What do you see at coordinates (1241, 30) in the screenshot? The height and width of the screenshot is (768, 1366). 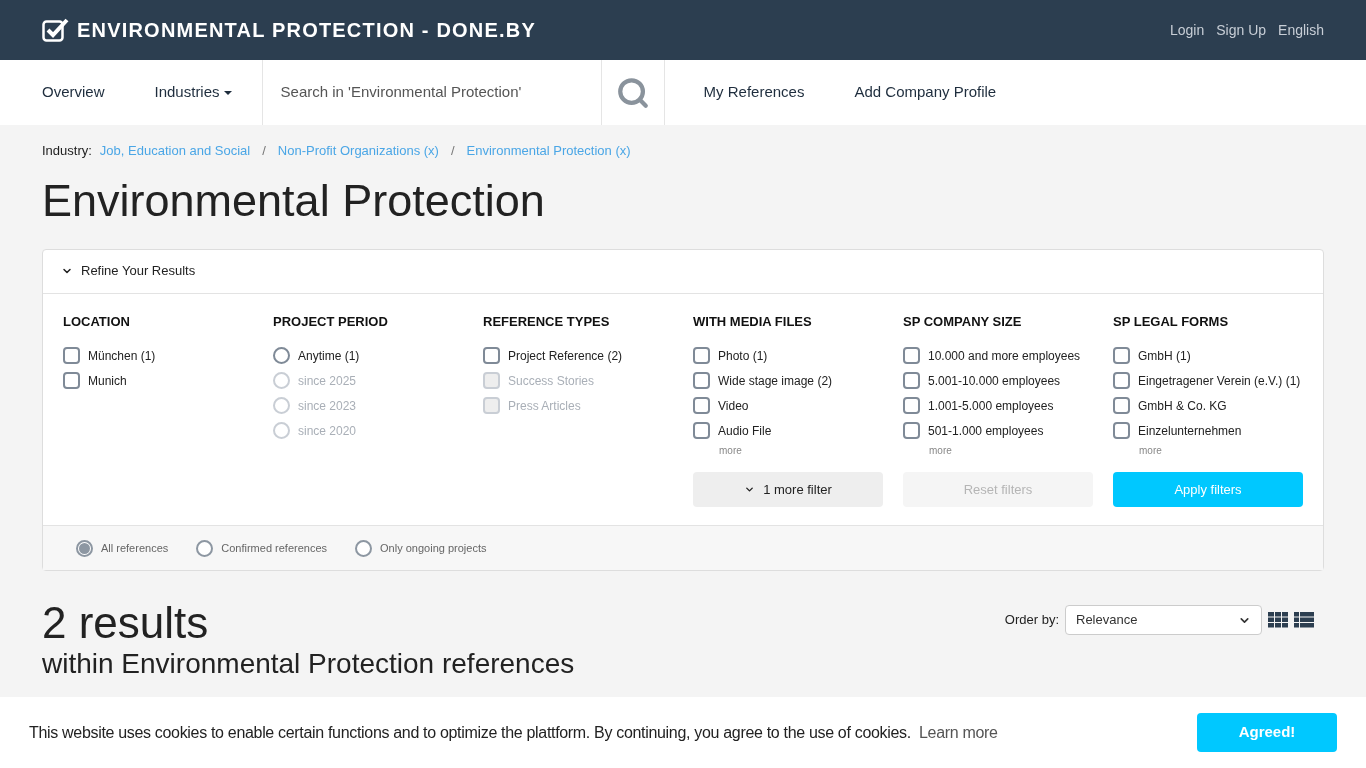 I see `header-link: Sign Up` at bounding box center [1241, 30].